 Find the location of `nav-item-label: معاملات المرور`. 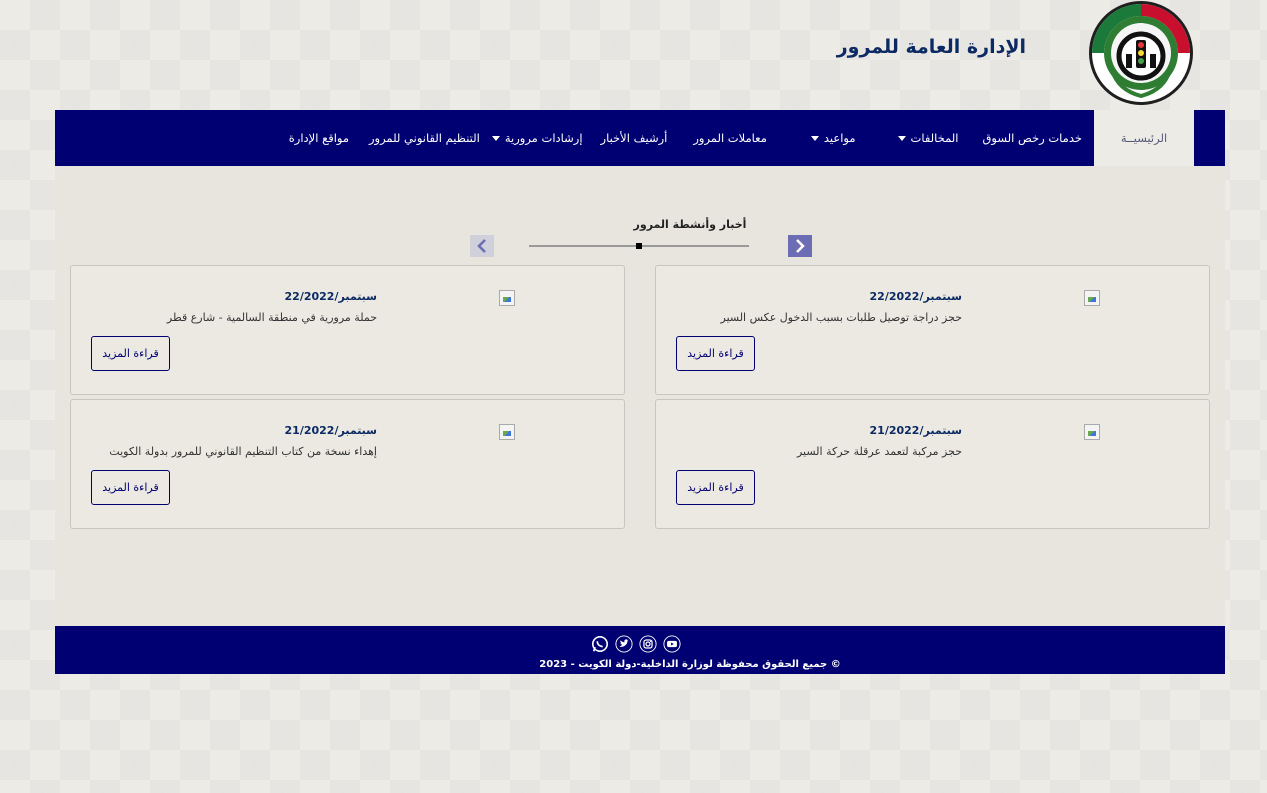

nav-item-label: معاملات المرور is located at coordinates (730, 138).